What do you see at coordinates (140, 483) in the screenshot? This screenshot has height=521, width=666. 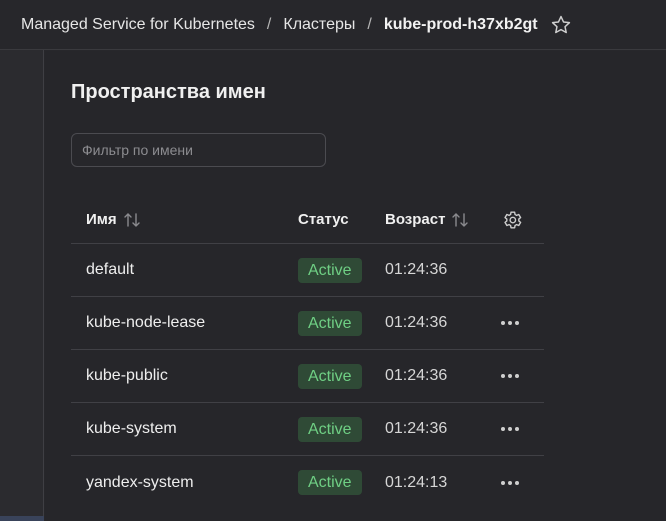 I see `namespace-name: yandex-system` at bounding box center [140, 483].